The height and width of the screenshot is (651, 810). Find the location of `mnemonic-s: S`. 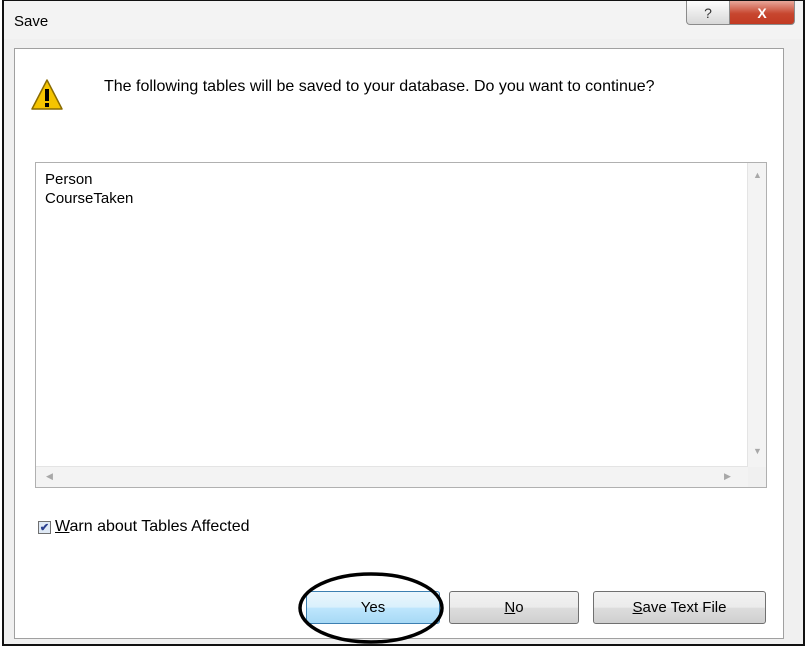

mnemonic-s: S is located at coordinates (637, 607).